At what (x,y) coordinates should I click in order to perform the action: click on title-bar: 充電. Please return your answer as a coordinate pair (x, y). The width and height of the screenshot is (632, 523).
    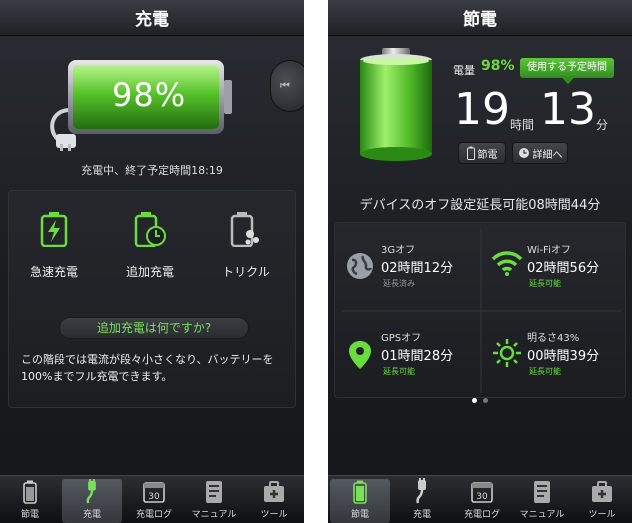
    Looking at the image, I should click on (152, 18).